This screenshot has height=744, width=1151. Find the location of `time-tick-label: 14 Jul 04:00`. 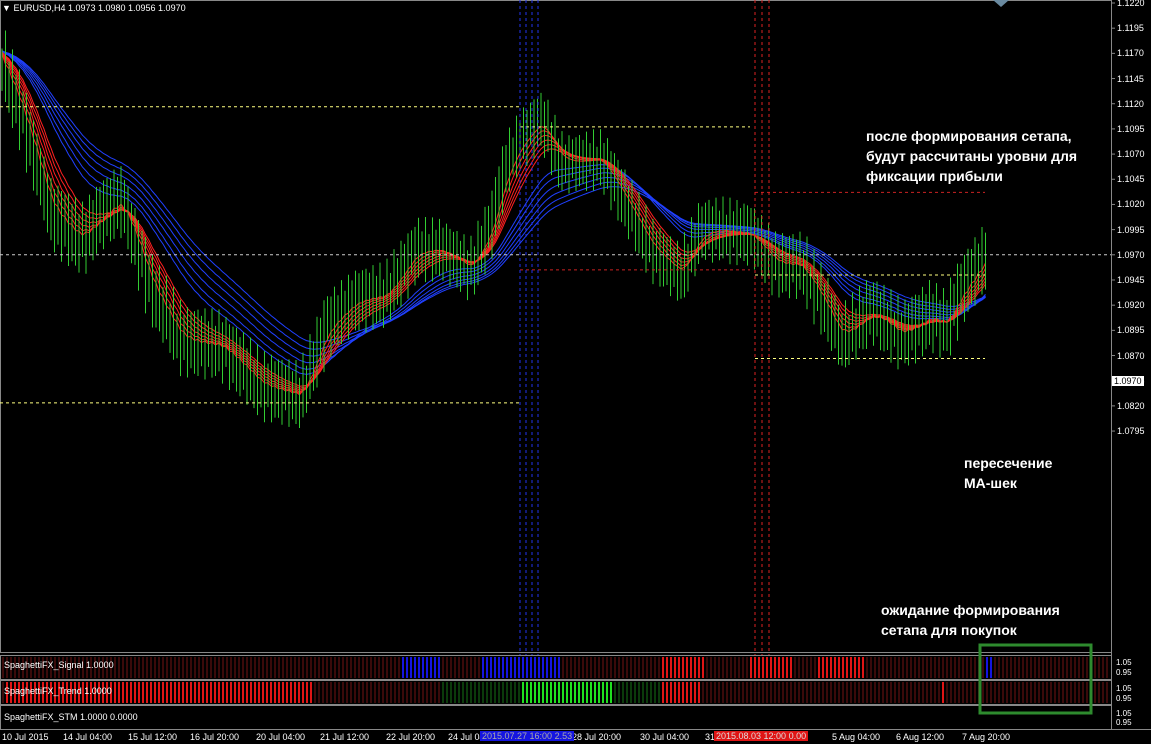

time-tick-label: 14 Jul 04:00 is located at coordinates (88, 737).